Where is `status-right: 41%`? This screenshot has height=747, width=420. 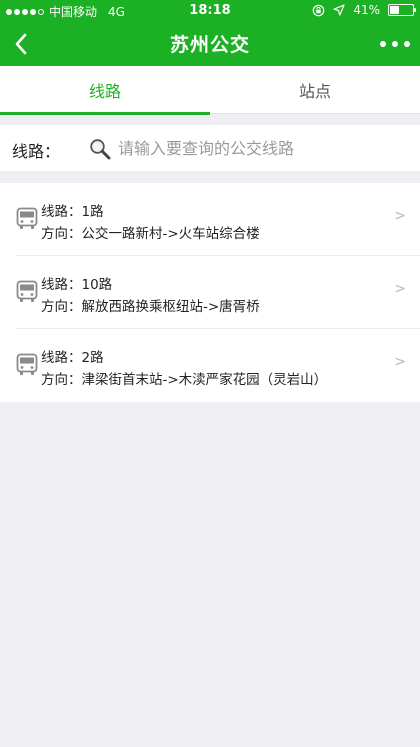
status-right: 41% is located at coordinates (364, 10).